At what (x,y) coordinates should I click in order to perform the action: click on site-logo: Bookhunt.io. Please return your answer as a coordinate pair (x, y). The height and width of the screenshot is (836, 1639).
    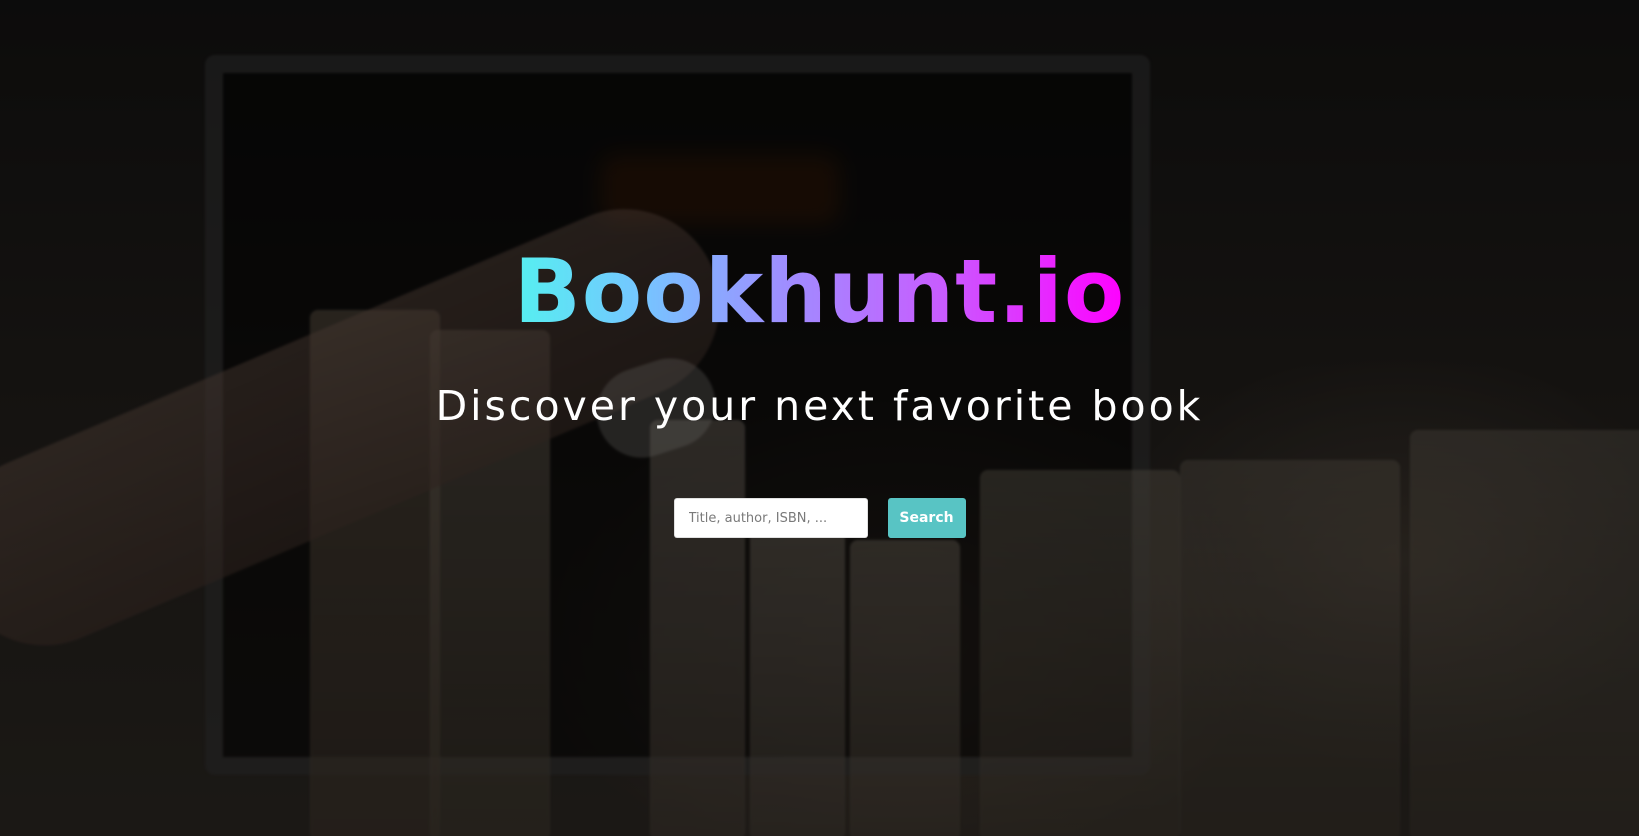
    Looking at the image, I should click on (819, 292).